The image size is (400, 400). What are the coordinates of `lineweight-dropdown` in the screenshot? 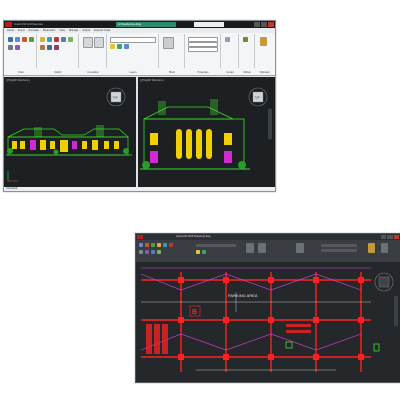 It's located at (203, 49).